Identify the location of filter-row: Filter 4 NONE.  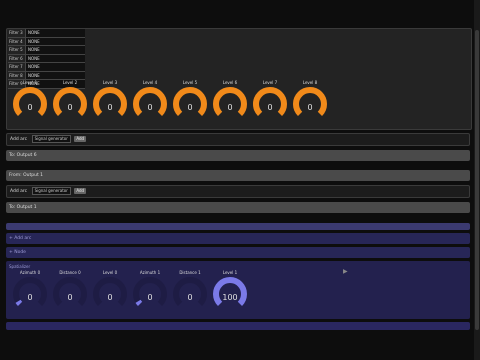
(46, 41).